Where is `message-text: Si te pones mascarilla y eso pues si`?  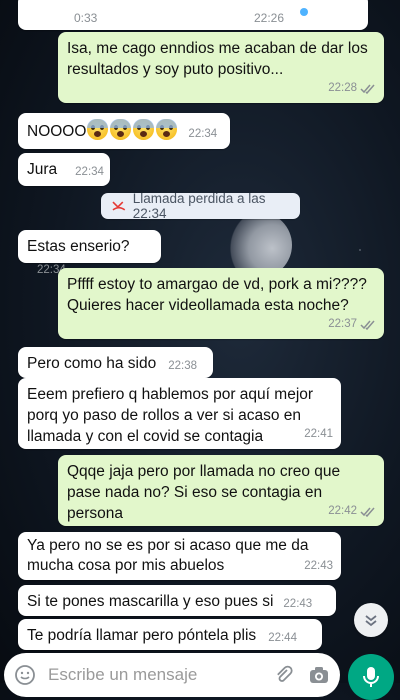 message-text: Si te pones mascarilla y eso pues si is located at coordinates (150, 601).